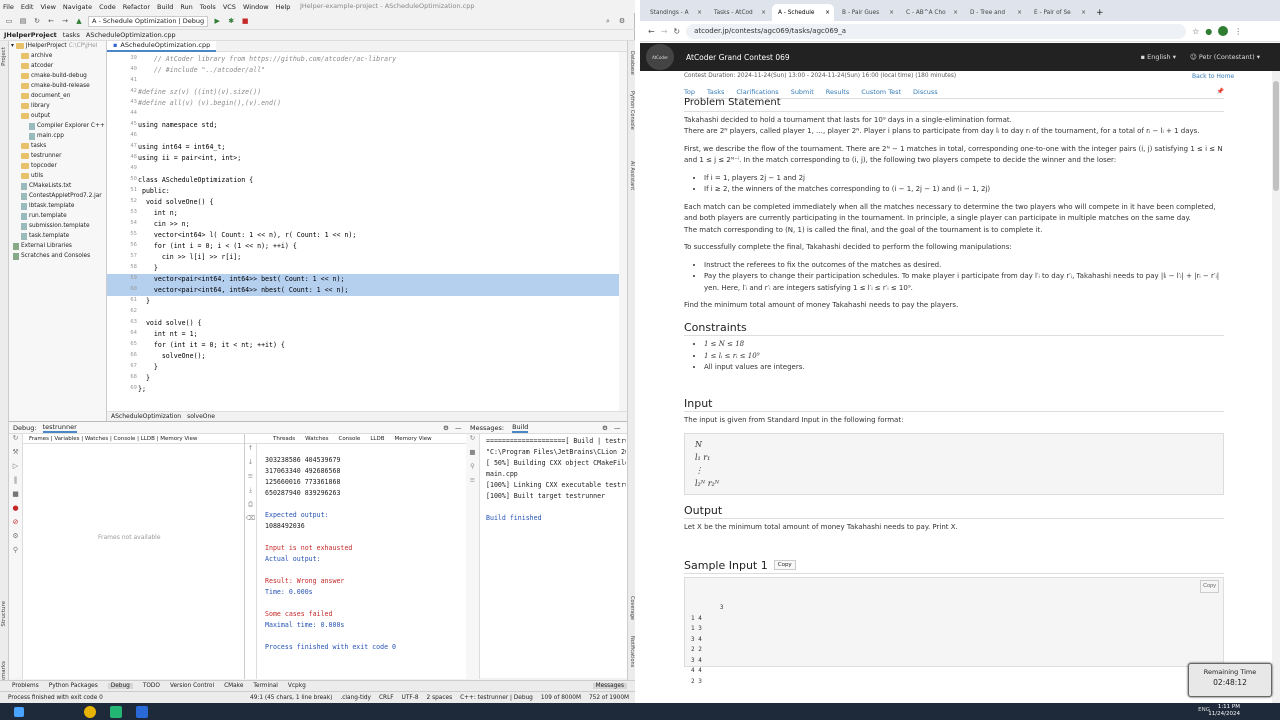  What do you see at coordinates (250, 507) in the screenshot?
I see `print-icon: ⎙` at bounding box center [250, 507].